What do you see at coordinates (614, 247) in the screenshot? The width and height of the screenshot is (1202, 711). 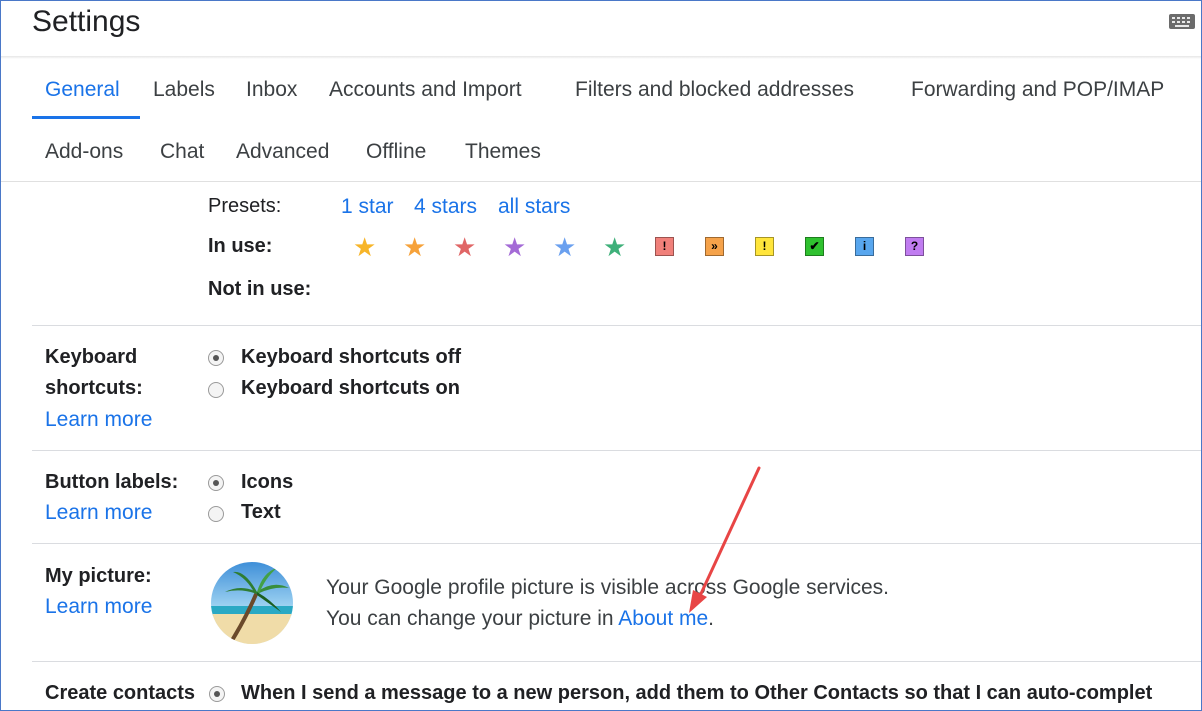 I see `green-star-icon: ★` at bounding box center [614, 247].